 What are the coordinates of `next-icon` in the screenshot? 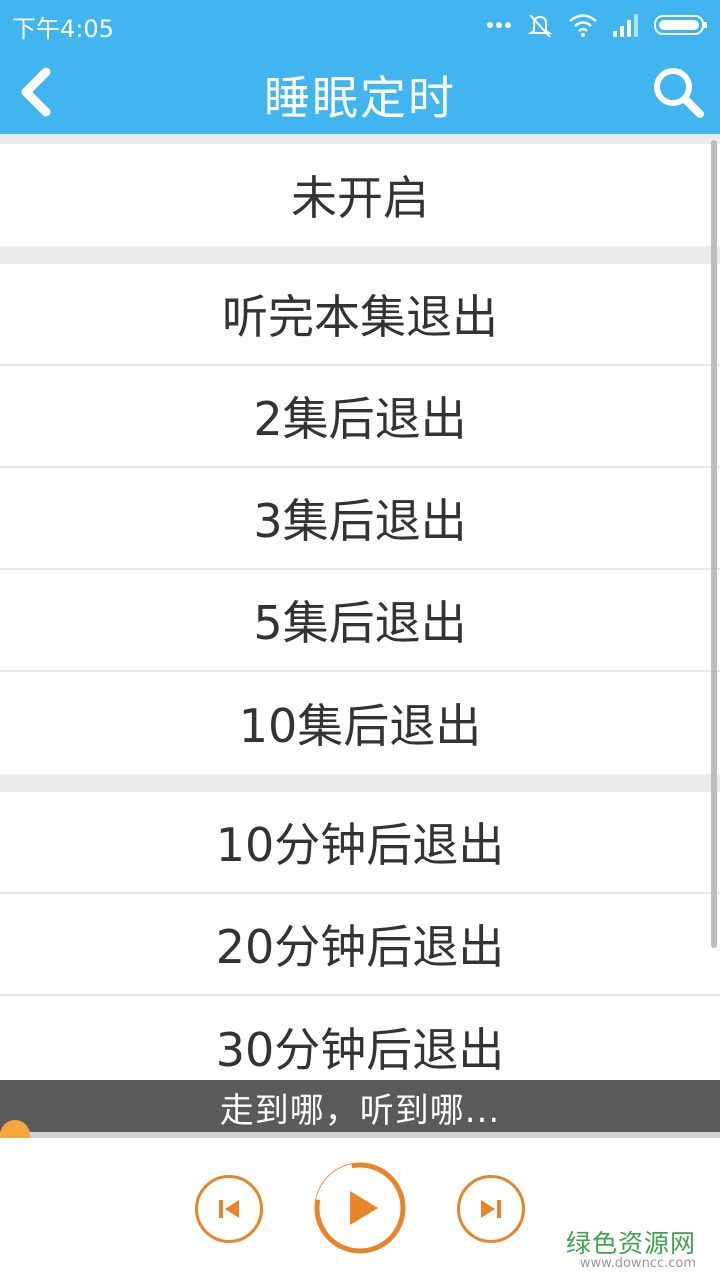 It's located at (491, 1209).